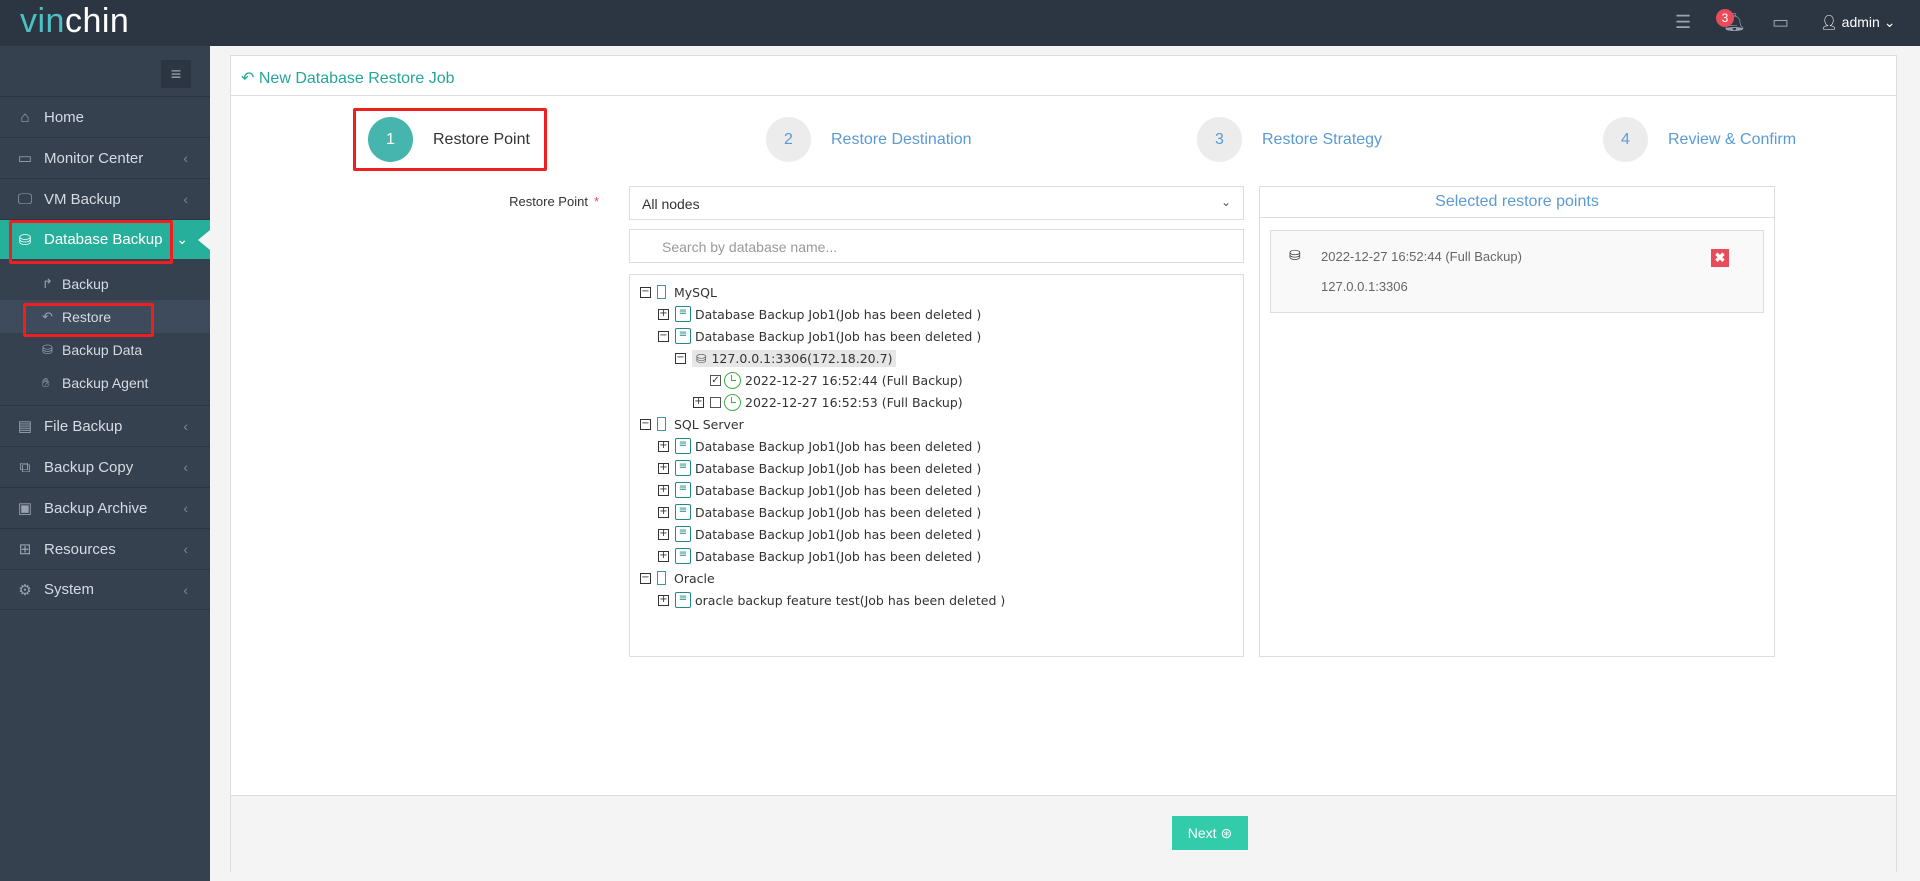 The width and height of the screenshot is (1920, 881). Describe the element at coordinates (936, 424) in the screenshot. I see `tree-node-sql-server: − SQL Server` at that location.